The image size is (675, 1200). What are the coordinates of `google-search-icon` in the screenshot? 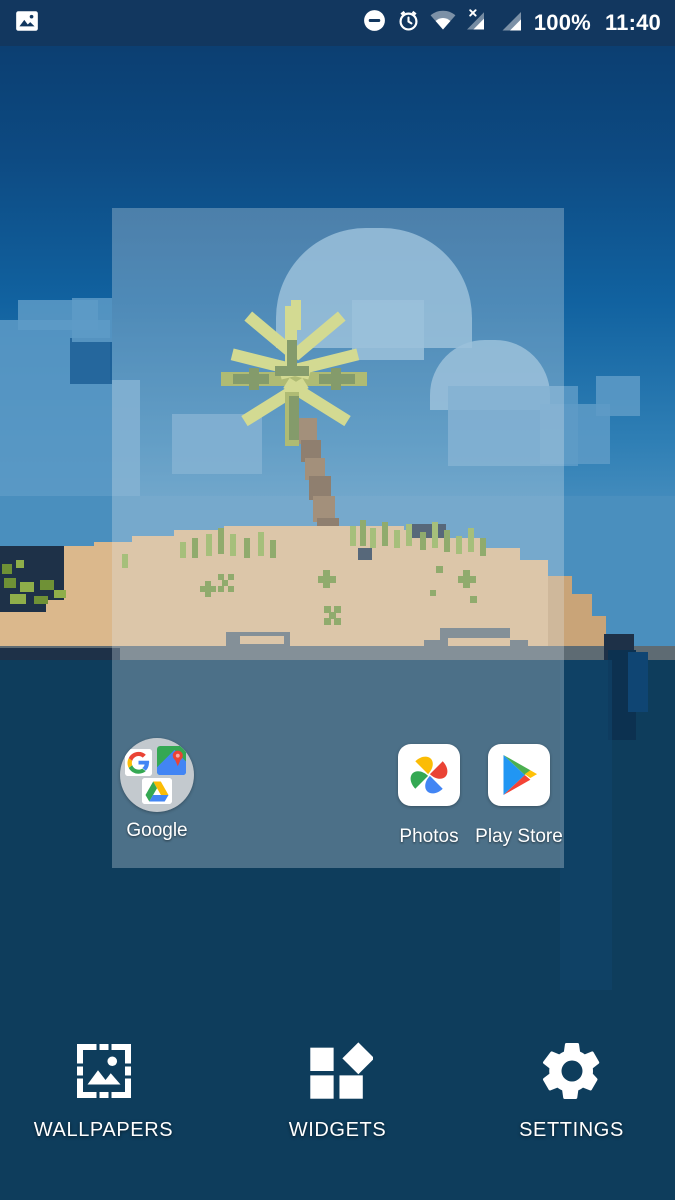 It's located at (138, 762).